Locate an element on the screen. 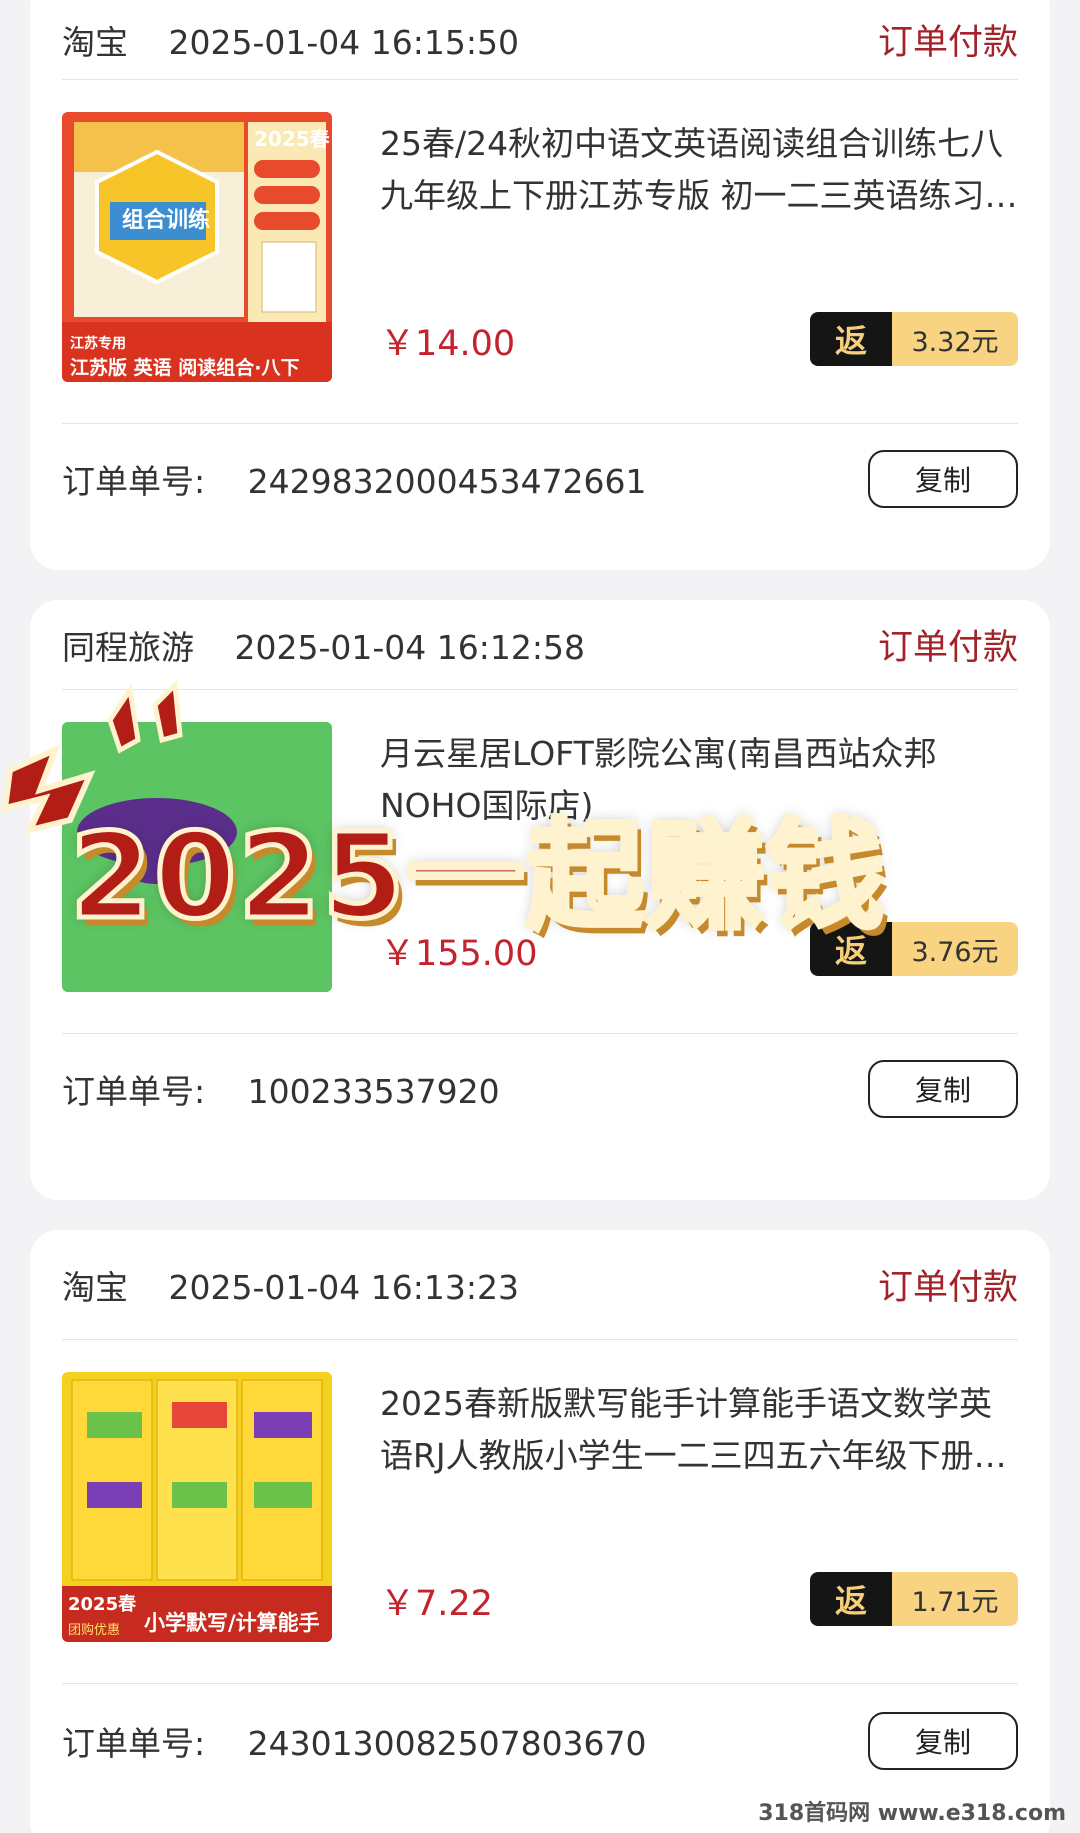  rebate-amount: 1.71元 is located at coordinates (955, 1599).